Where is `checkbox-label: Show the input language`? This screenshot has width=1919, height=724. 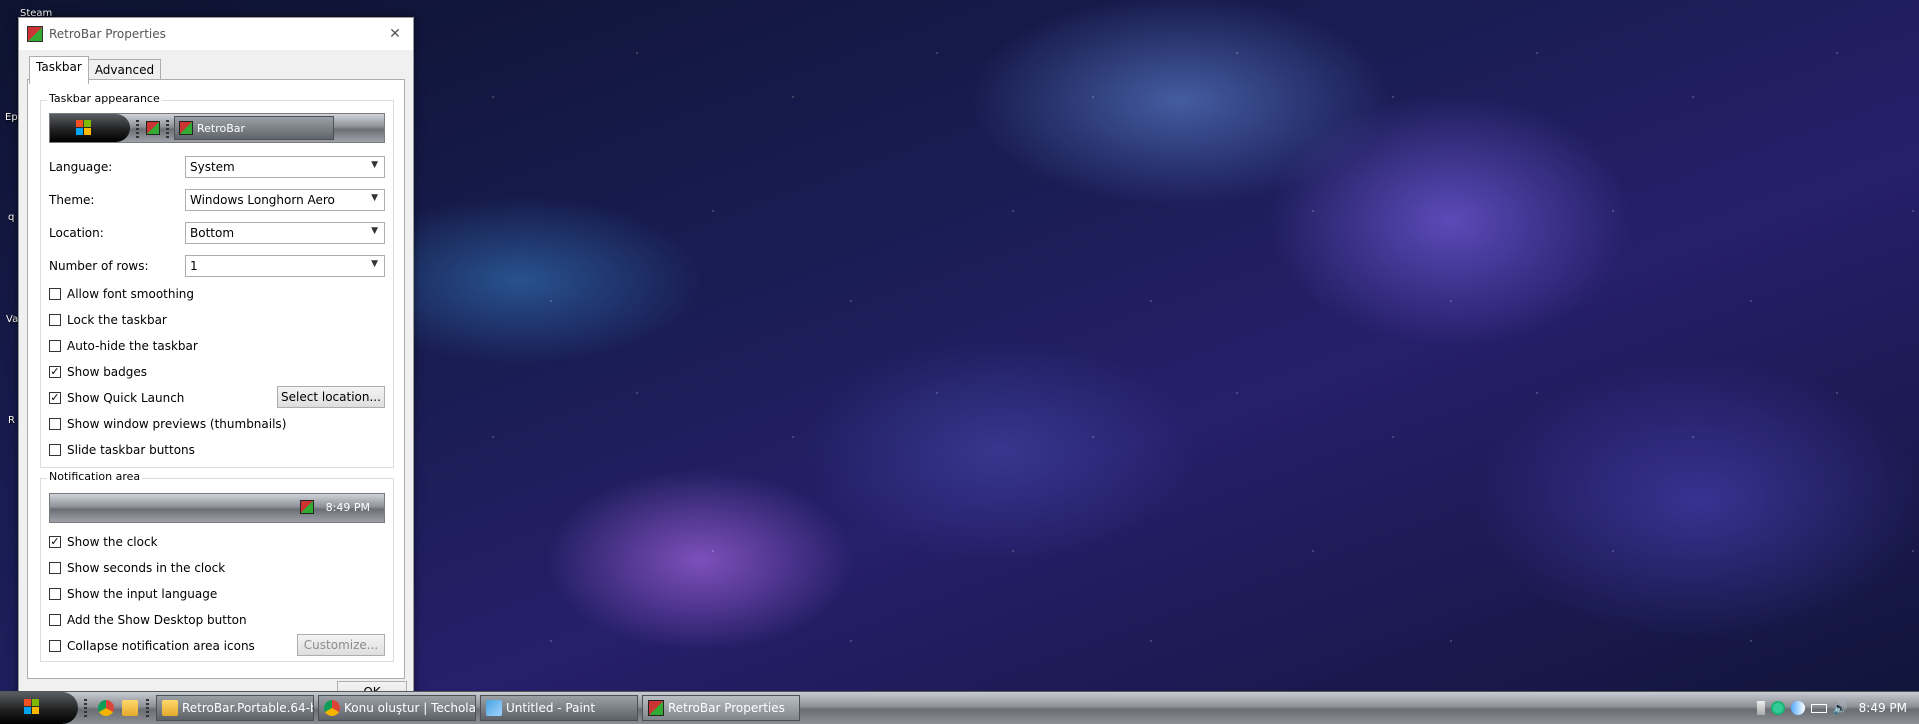
checkbox-label: Show the input language is located at coordinates (142, 594).